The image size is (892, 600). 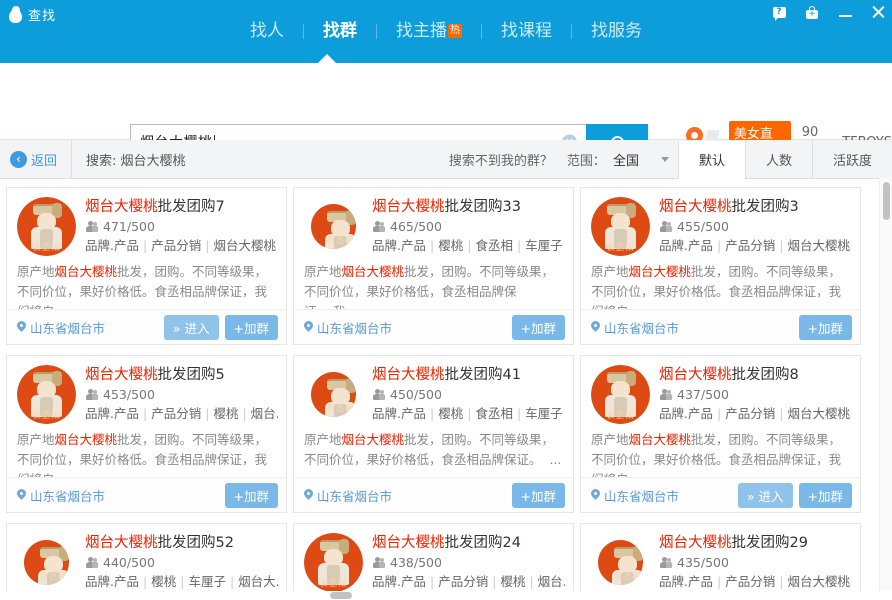 What do you see at coordinates (526, 31) in the screenshot?
I see `nav-tab-find-course: 找课程` at bounding box center [526, 31].